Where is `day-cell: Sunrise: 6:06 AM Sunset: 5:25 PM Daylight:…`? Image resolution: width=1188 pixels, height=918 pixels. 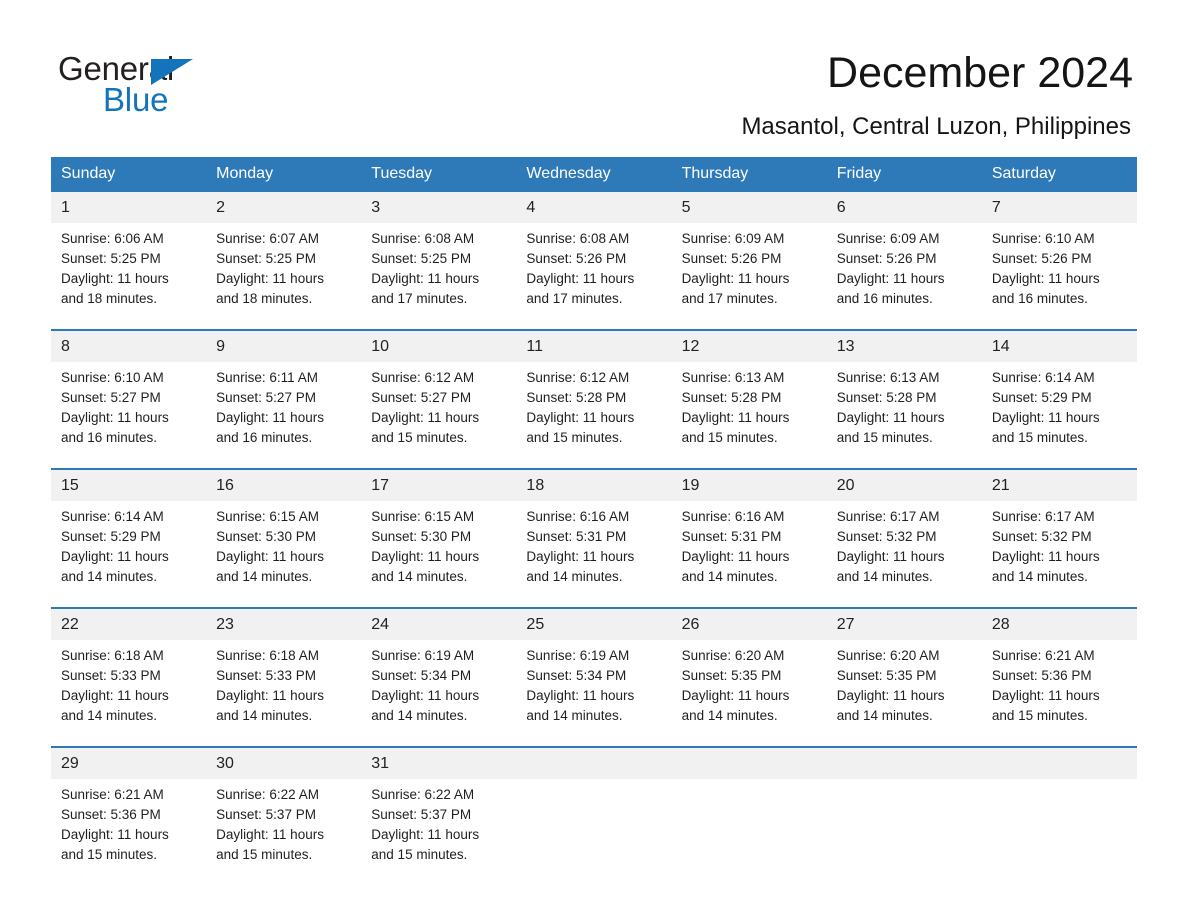
day-cell: Sunrise: 6:06 AM Sunset: 5:25 PM Daylight:… is located at coordinates (129, 276).